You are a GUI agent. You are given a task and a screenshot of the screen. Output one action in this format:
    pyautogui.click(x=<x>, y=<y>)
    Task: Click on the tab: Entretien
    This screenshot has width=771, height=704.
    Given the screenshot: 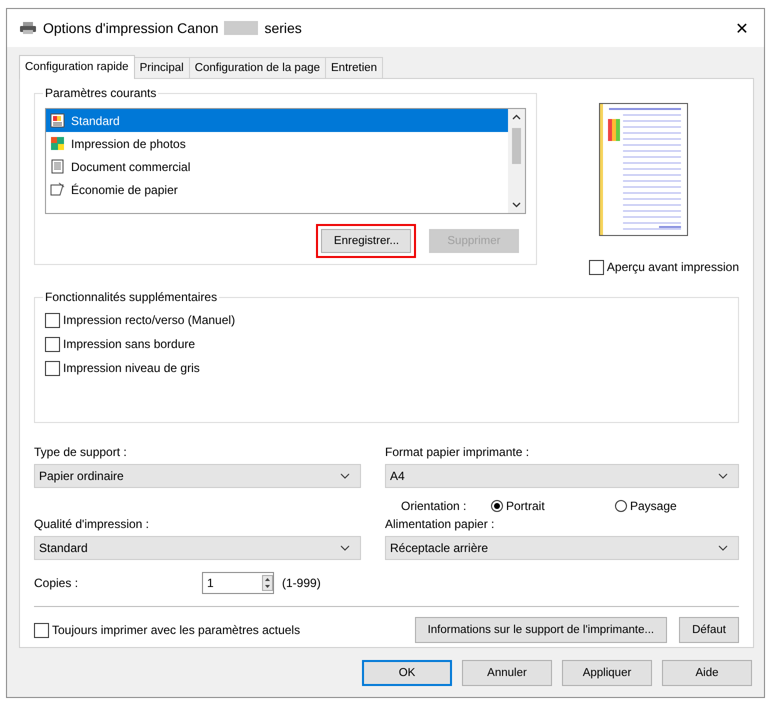 What is the action you would take?
    pyautogui.click(x=354, y=67)
    